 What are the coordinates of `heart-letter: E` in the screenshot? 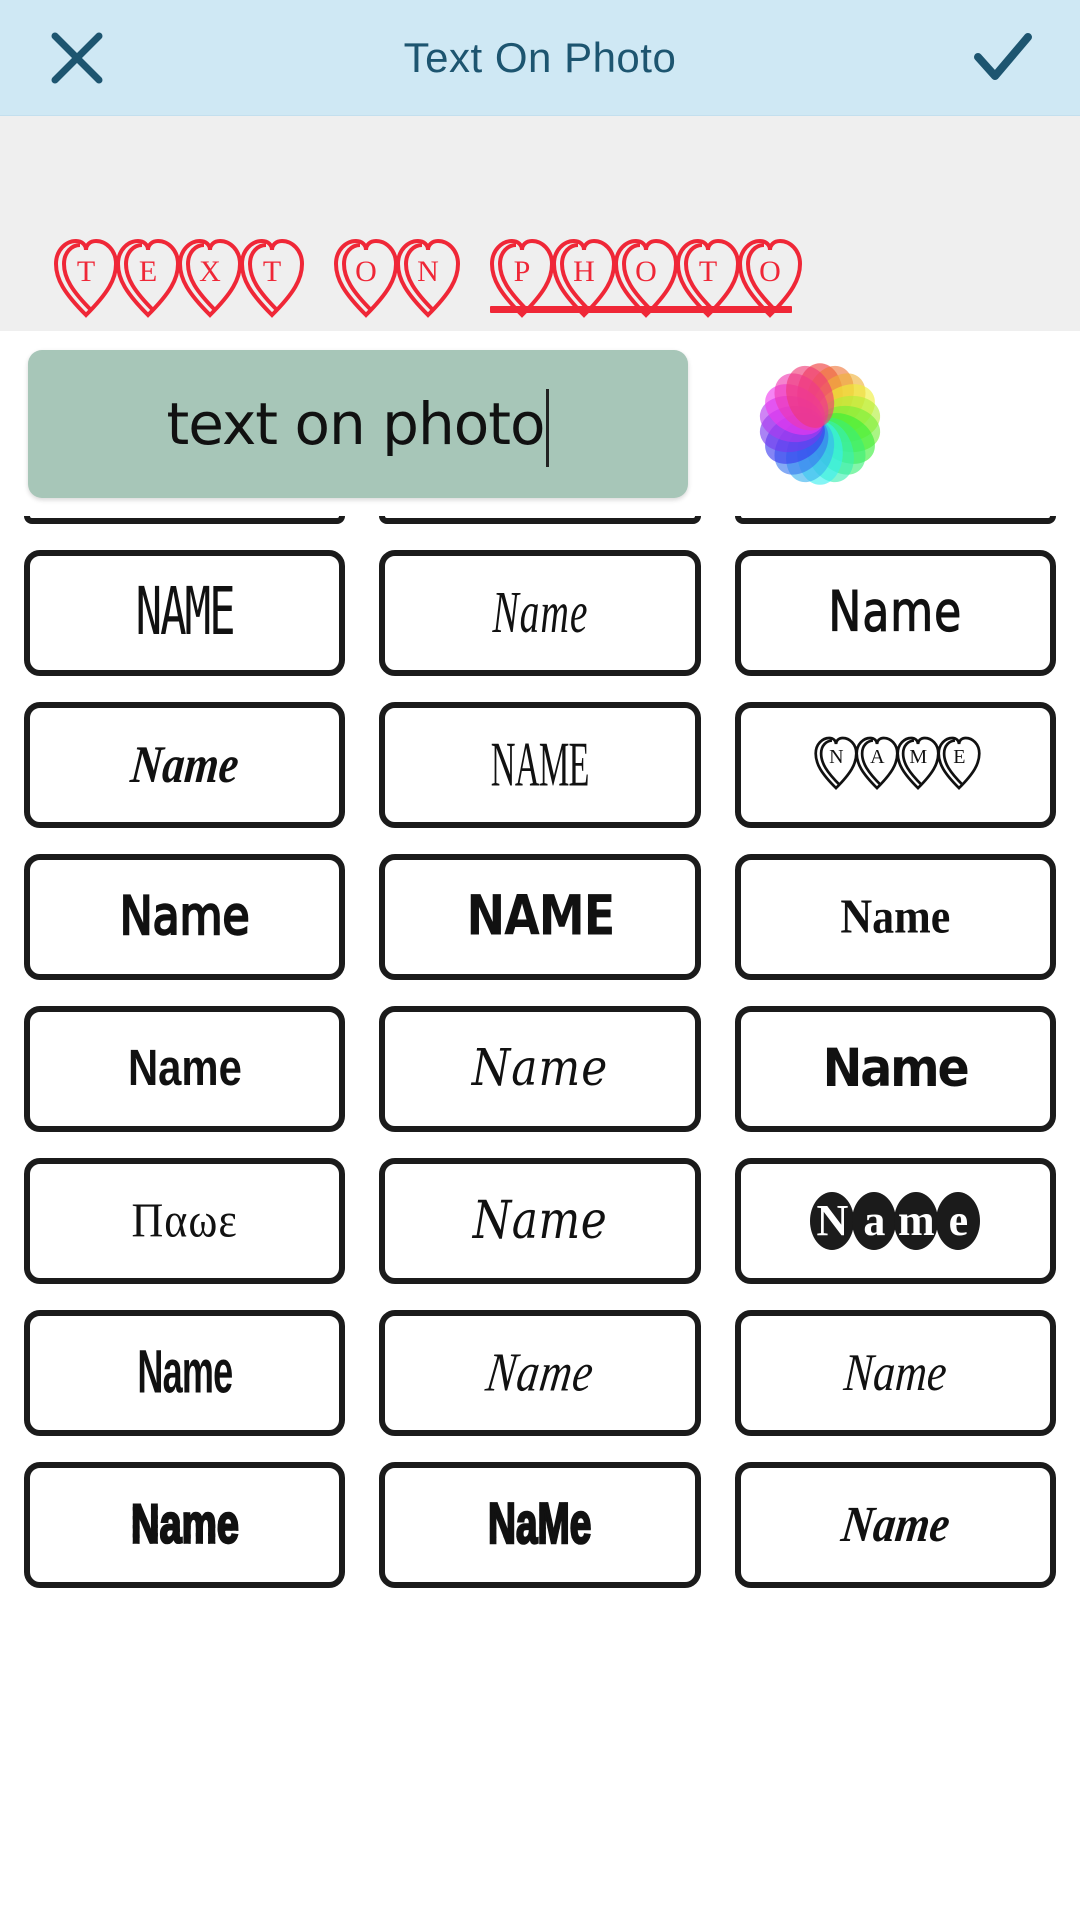 It's located at (959, 761).